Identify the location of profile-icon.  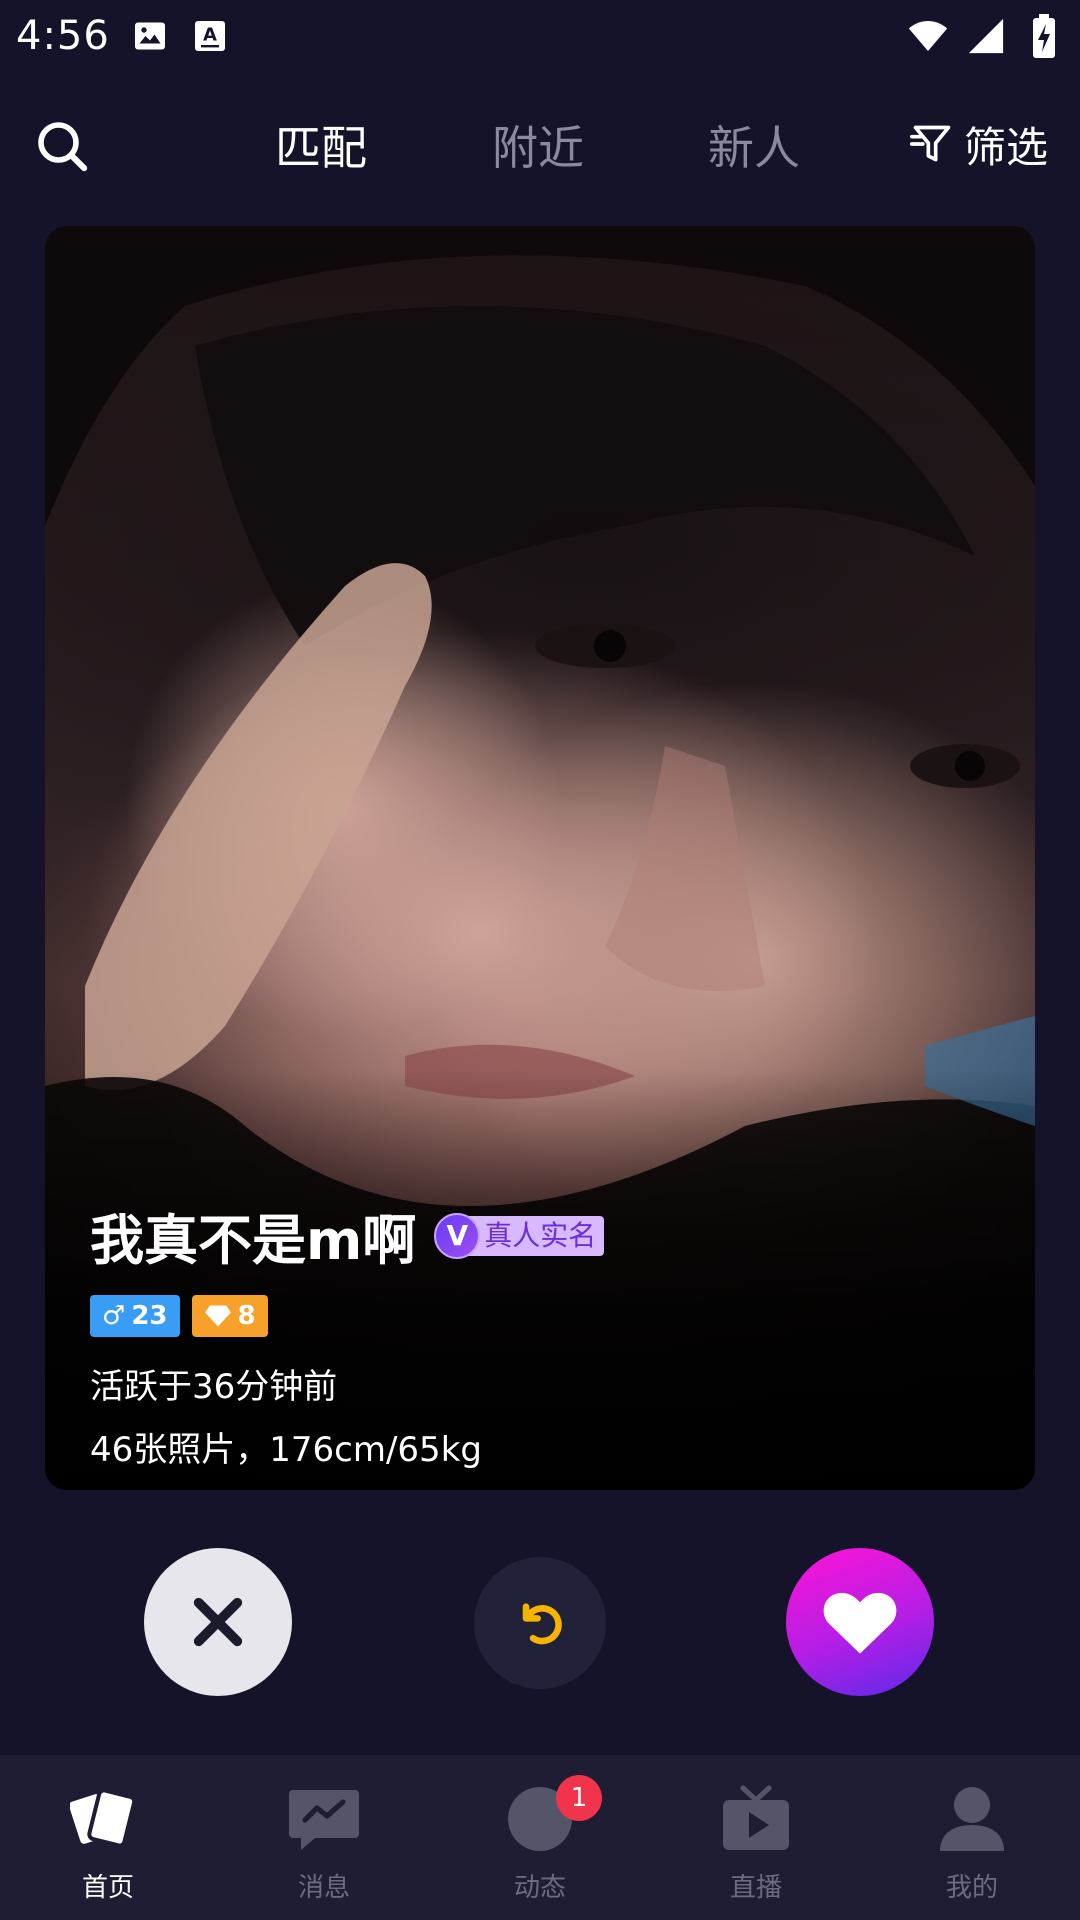
(972, 1819).